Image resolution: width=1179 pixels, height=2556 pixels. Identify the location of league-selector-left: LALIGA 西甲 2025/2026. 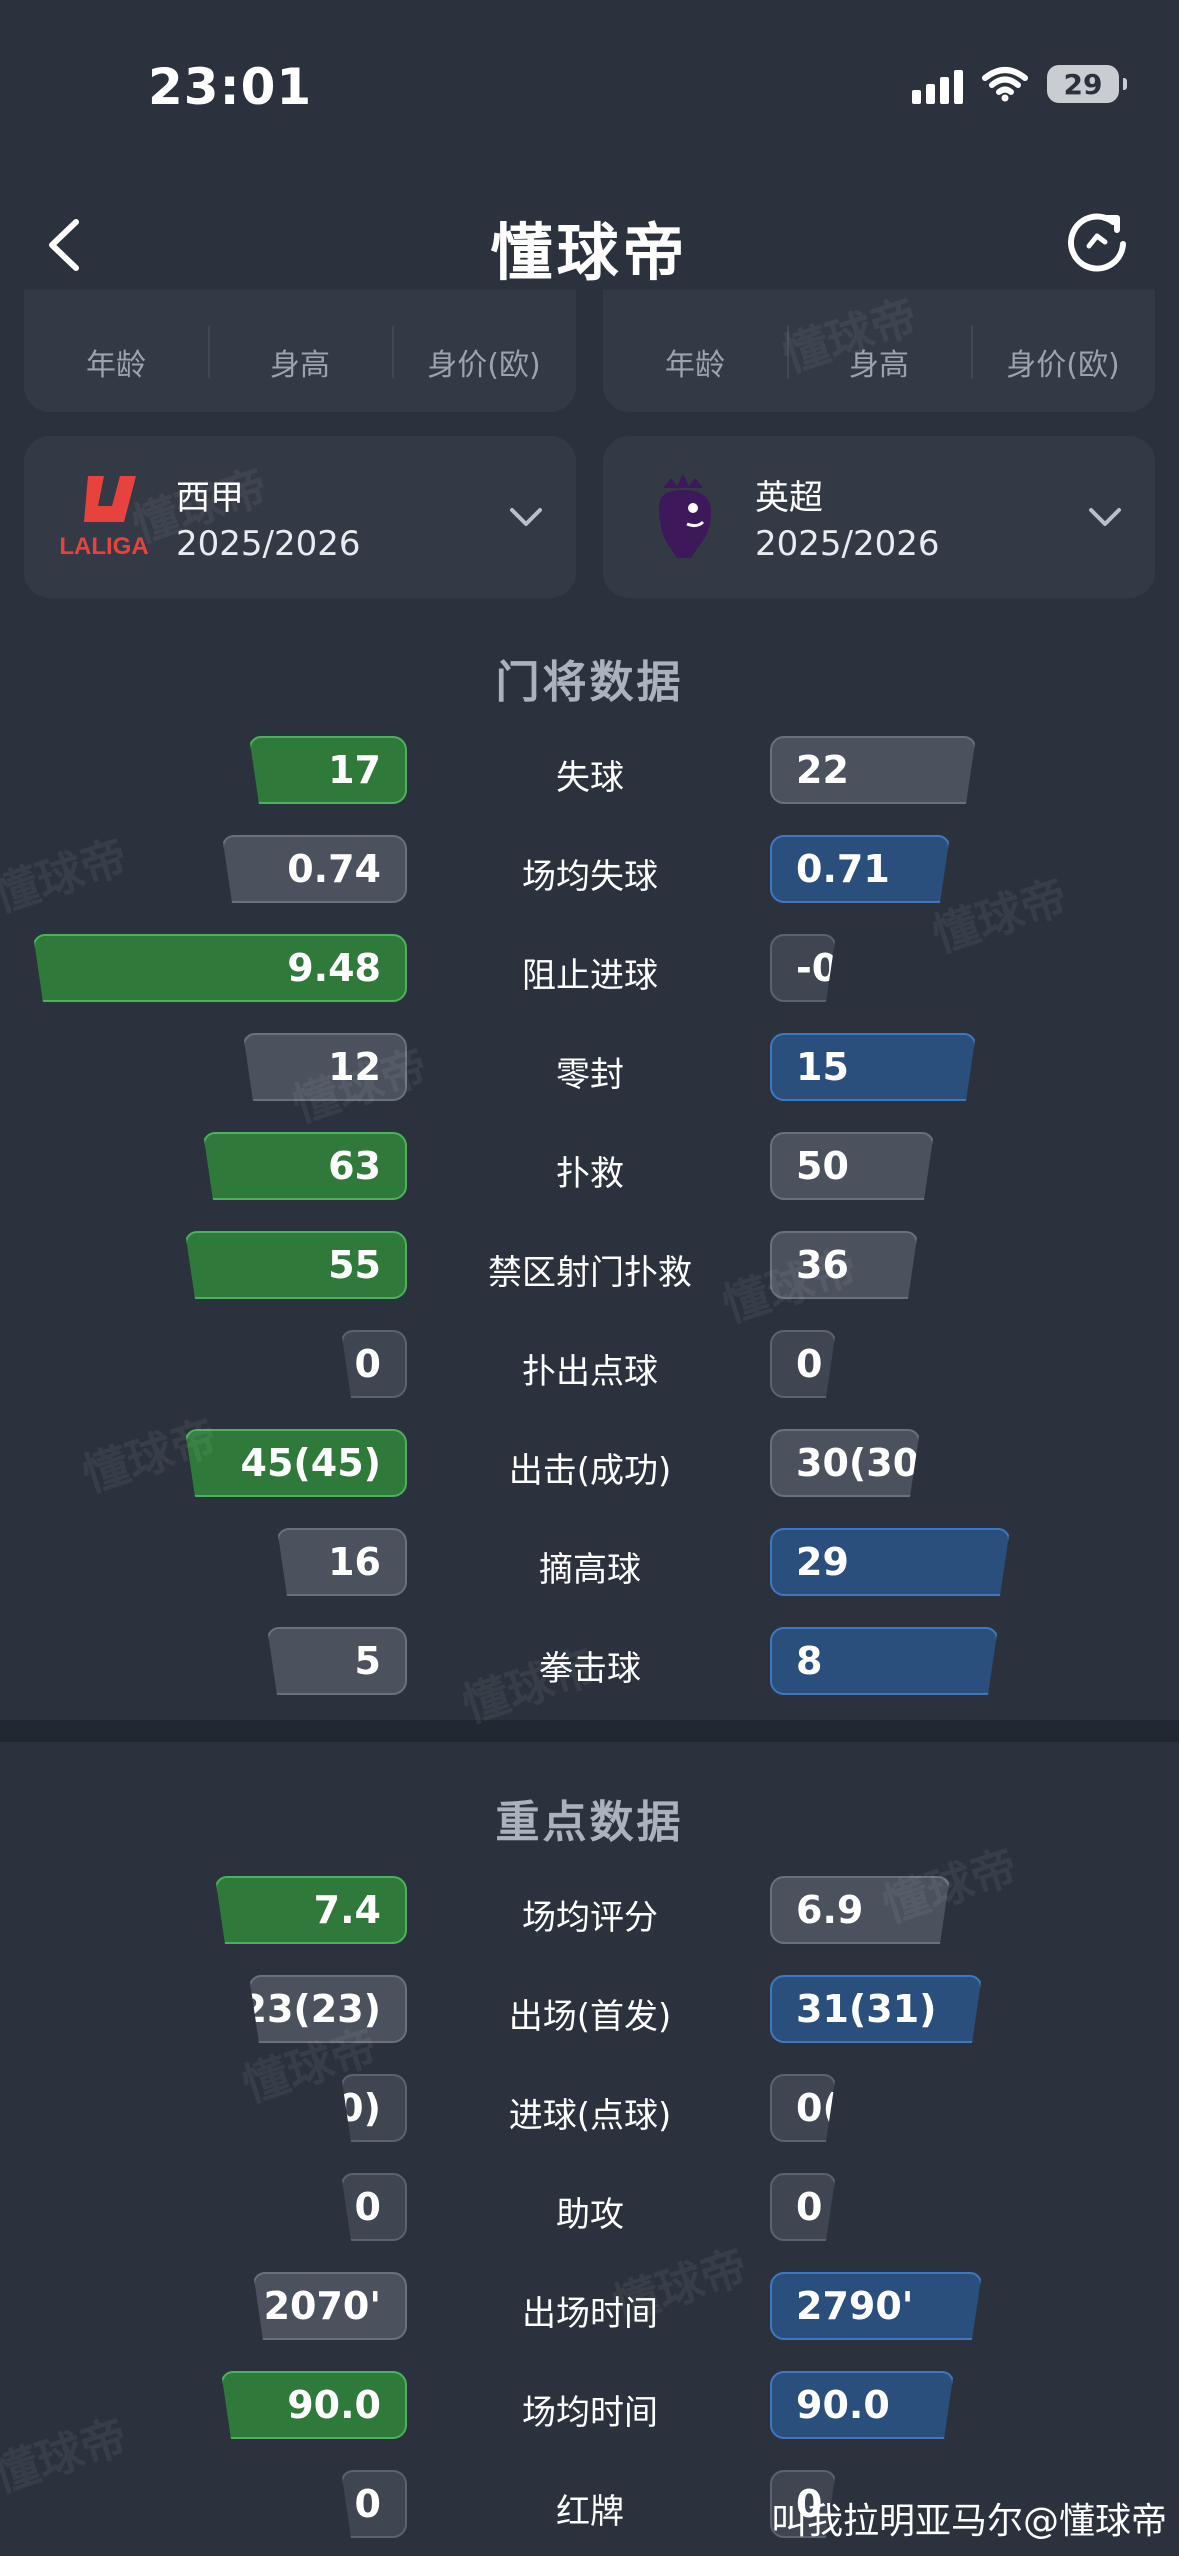
(300, 517).